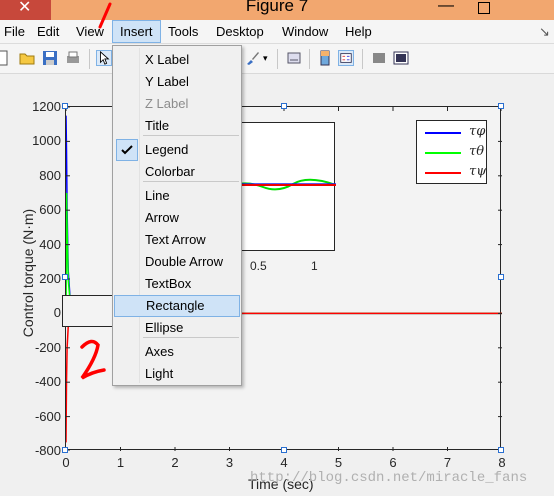 The height and width of the screenshot is (496, 554). I want to click on menu-item-textbox: TextBox, so click(177, 284).